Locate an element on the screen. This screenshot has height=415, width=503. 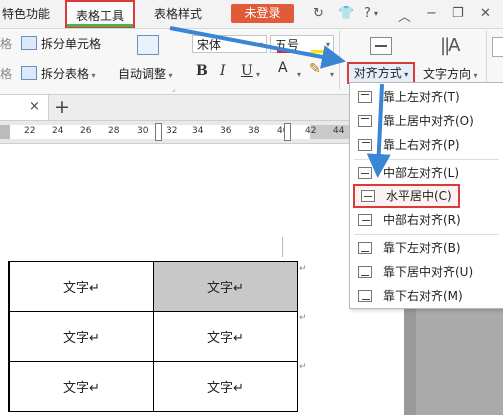
menu-item-top-right: 靠上右对齐(P) is located at coordinates (426, 145).